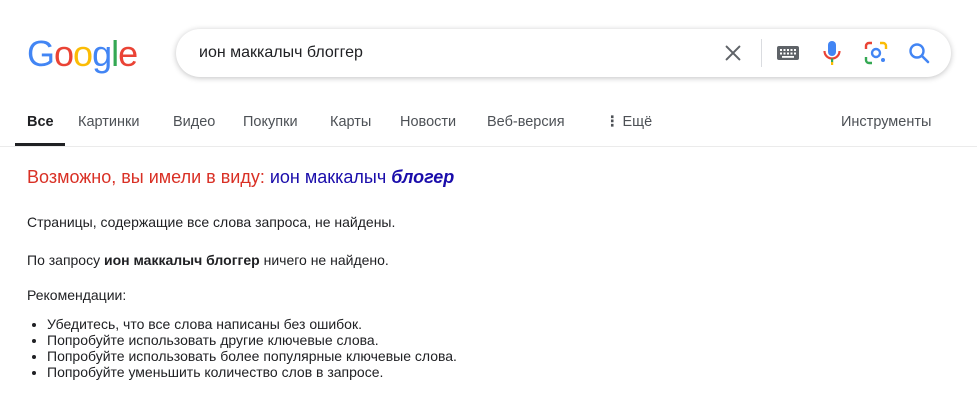  I want to click on recommendations-title: Рекомендации:, so click(77, 295).